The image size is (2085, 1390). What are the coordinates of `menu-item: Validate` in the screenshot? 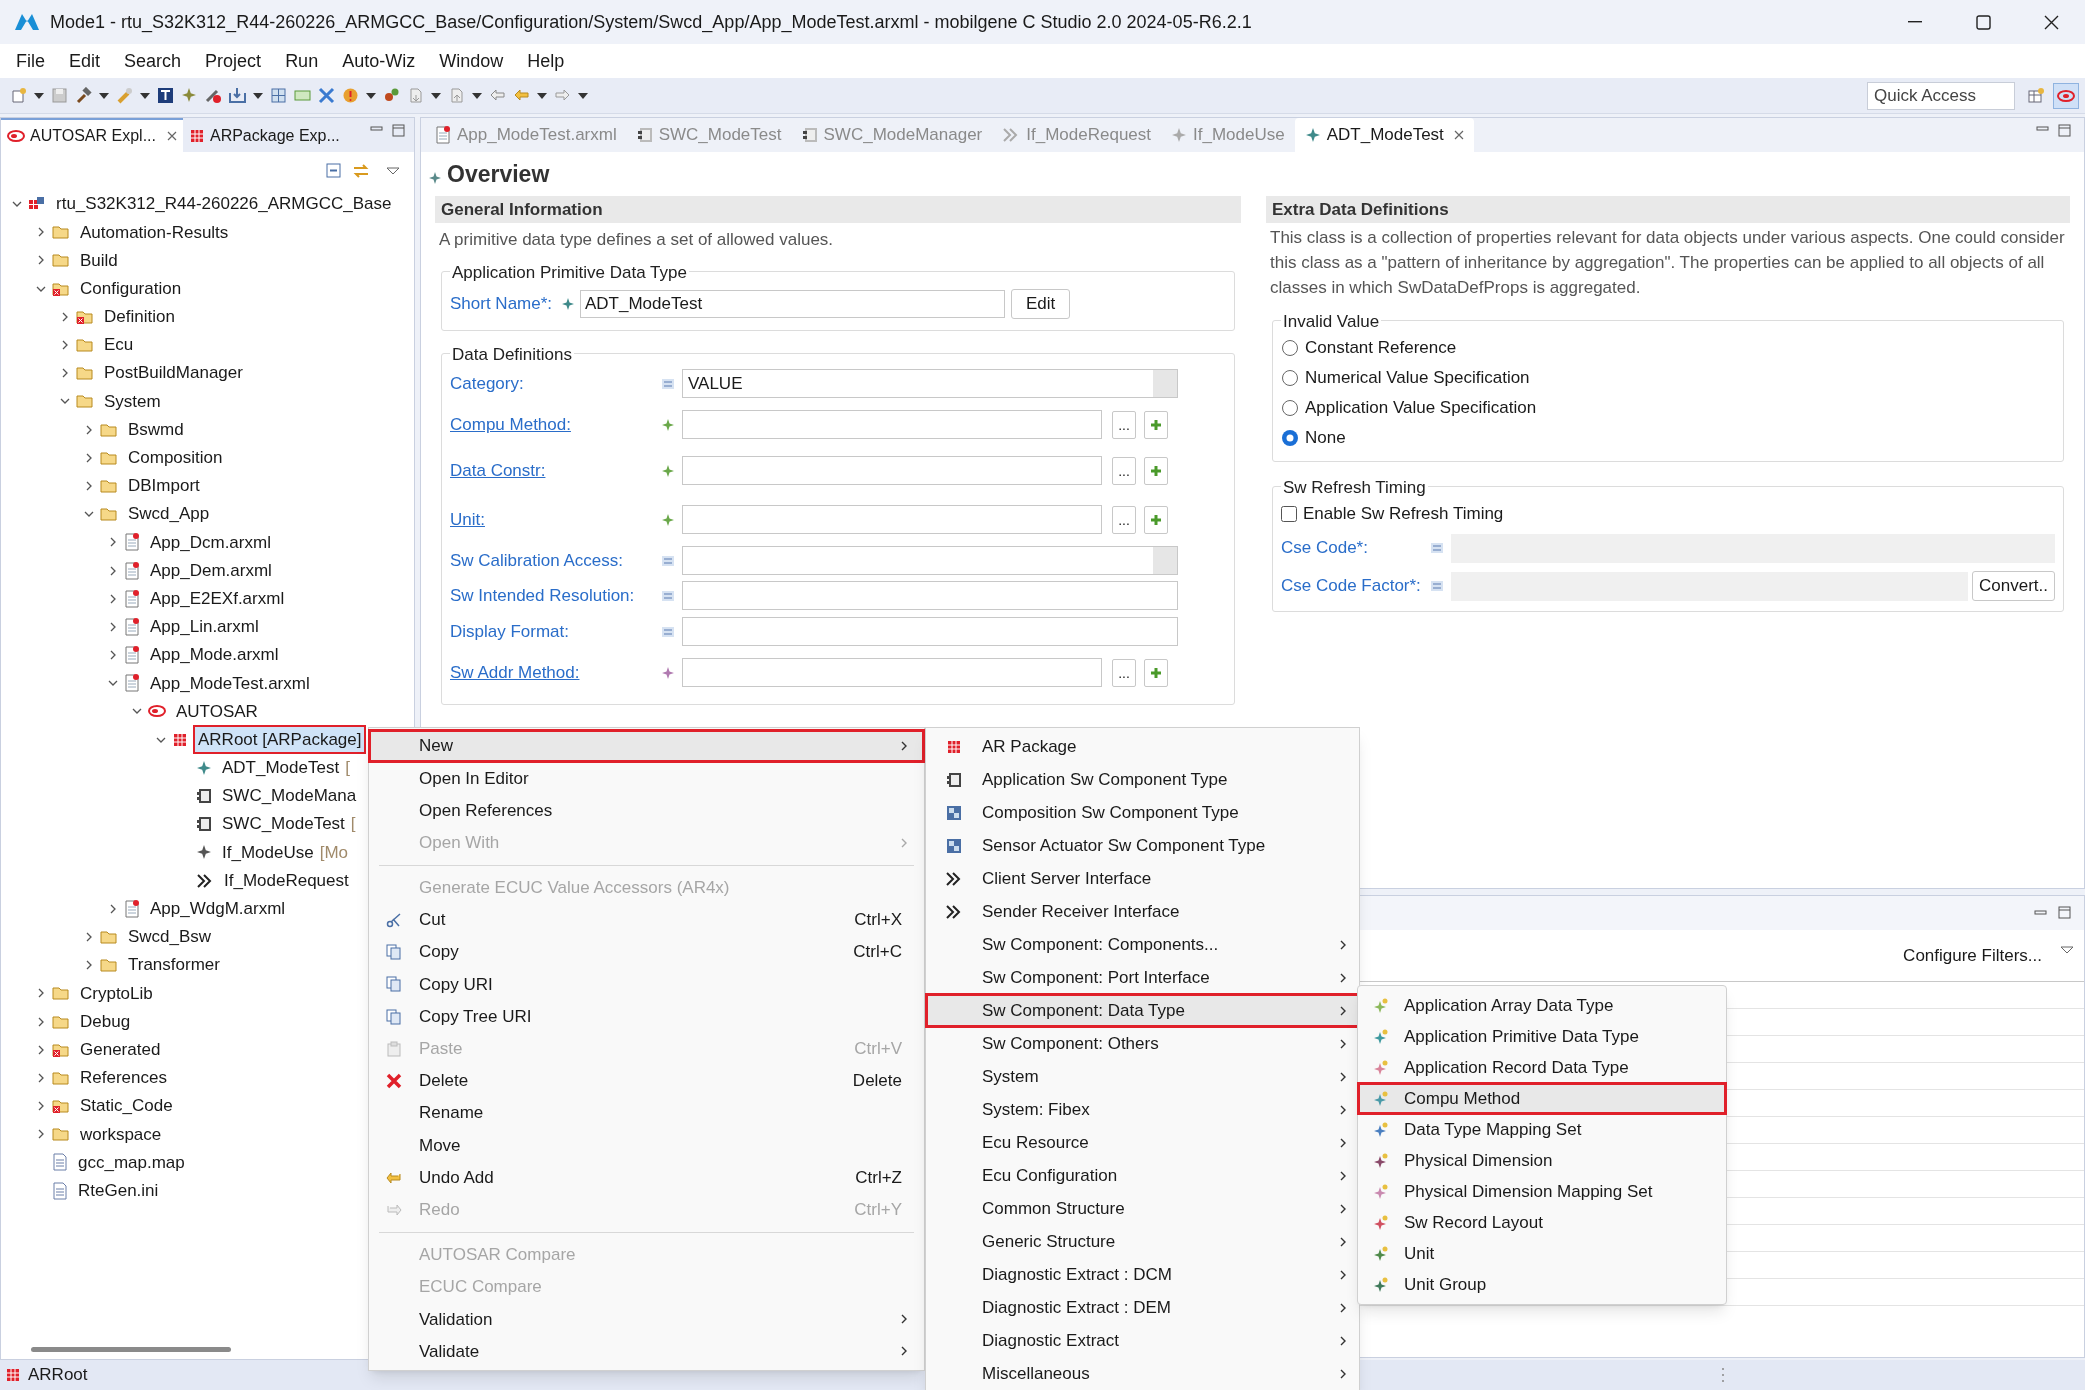 It's located at (646, 1351).